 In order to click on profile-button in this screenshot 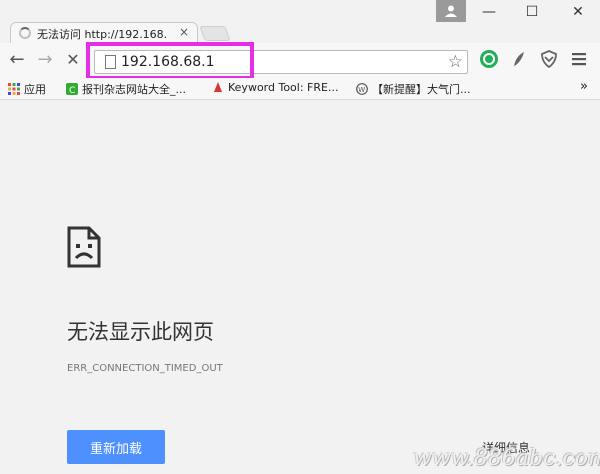, I will do `click(451, 11)`.